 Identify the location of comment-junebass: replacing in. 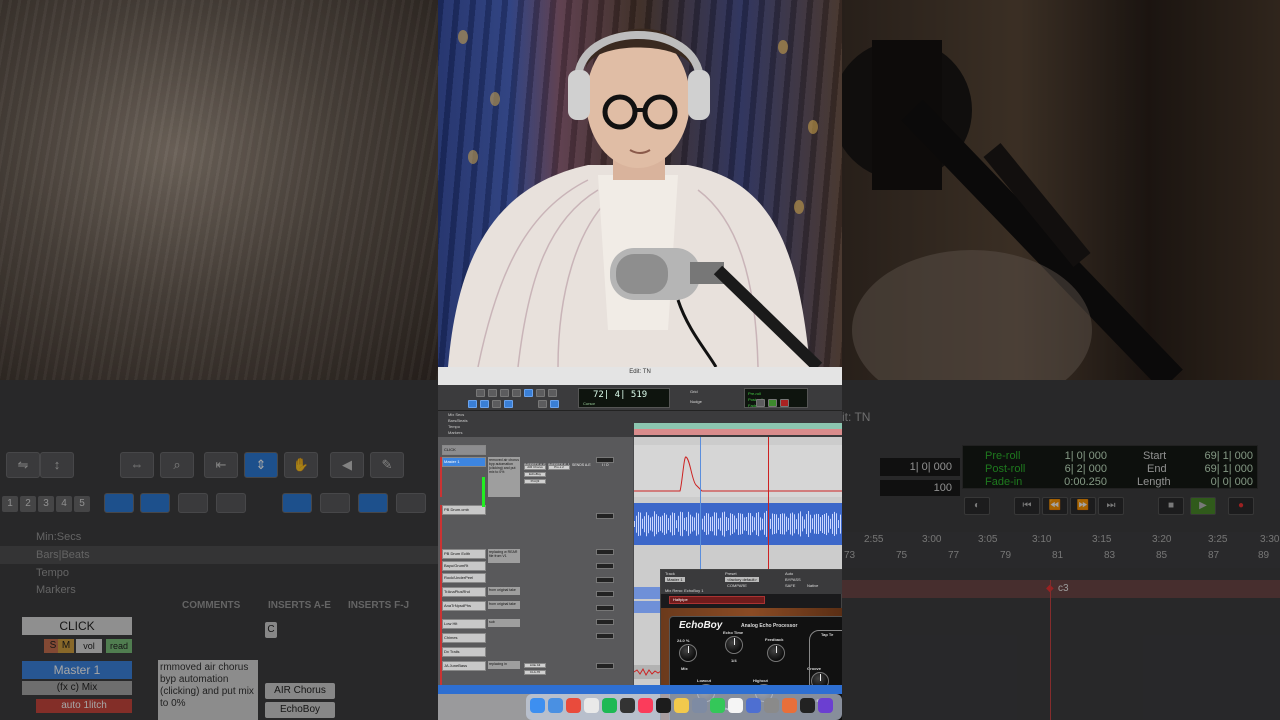
(504, 665).